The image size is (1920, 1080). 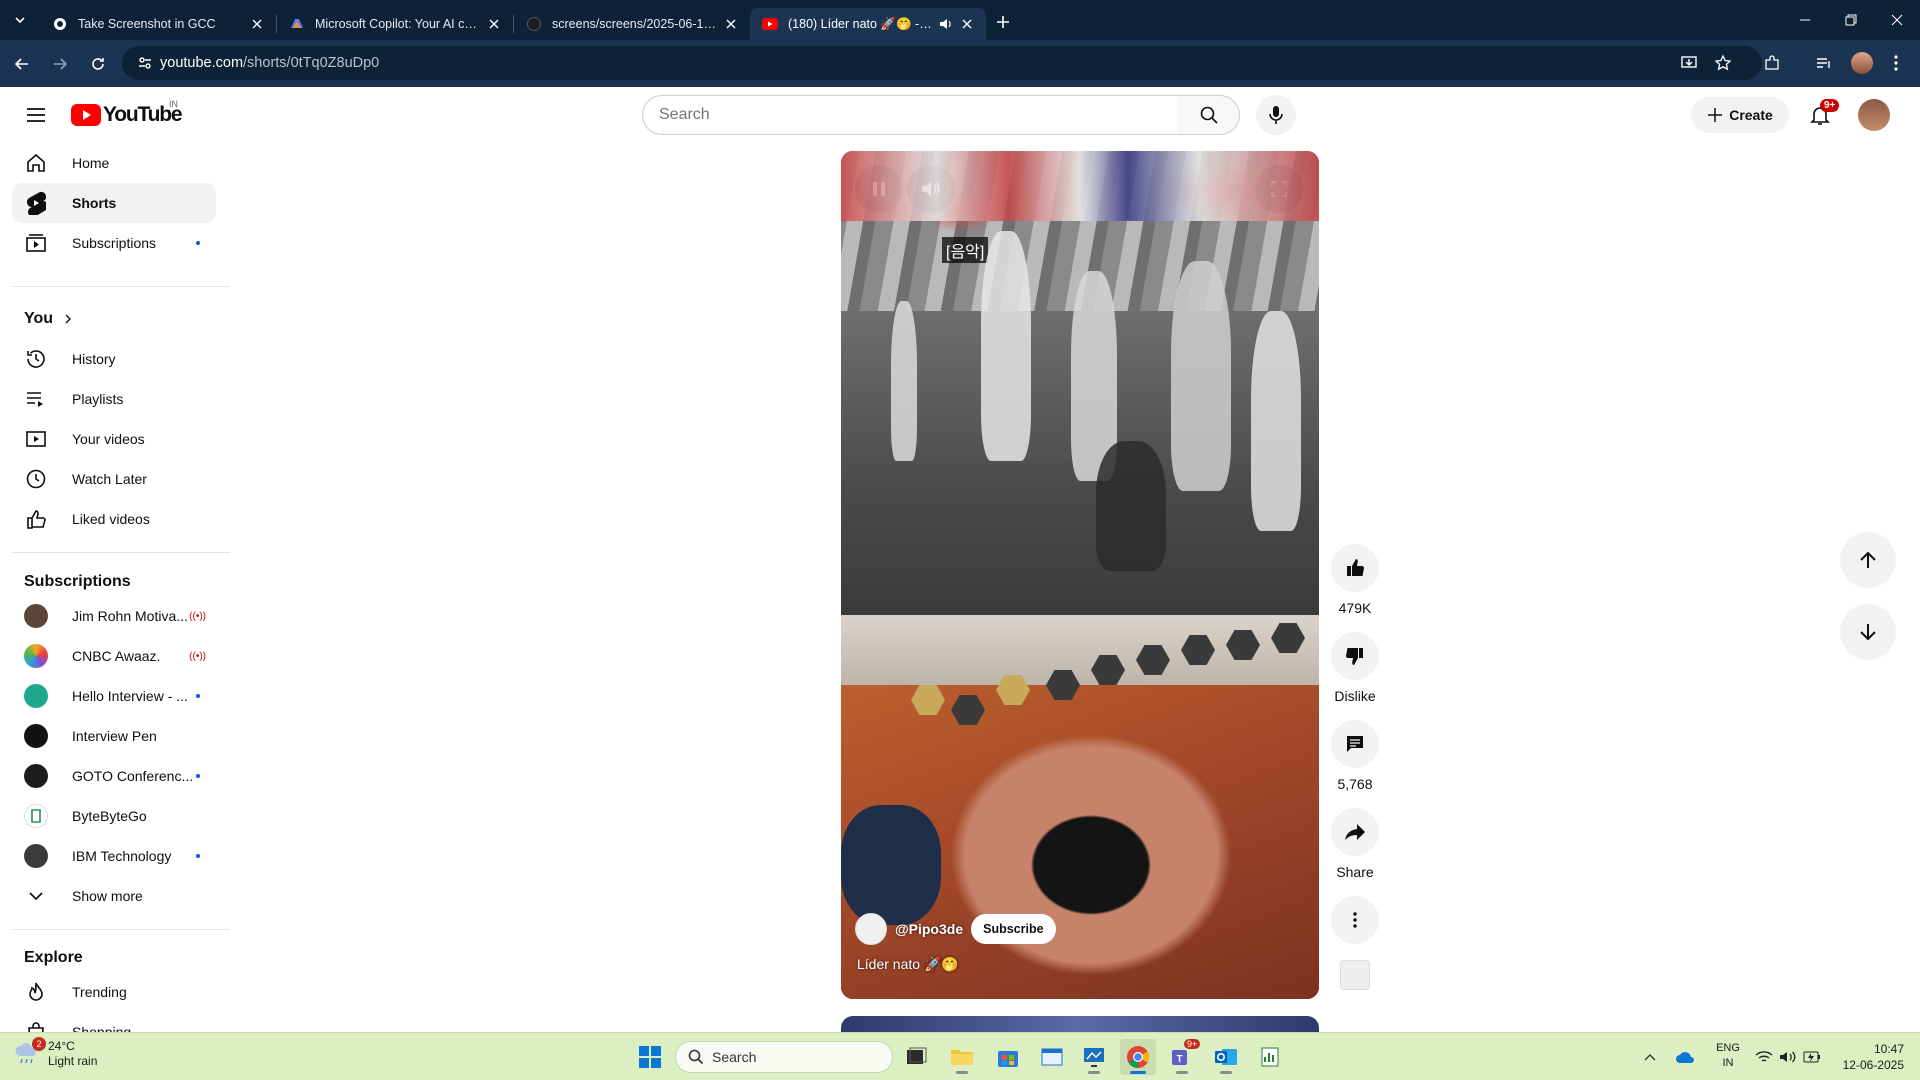 What do you see at coordinates (60, 64) in the screenshot?
I see `forward-button` at bounding box center [60, 64].